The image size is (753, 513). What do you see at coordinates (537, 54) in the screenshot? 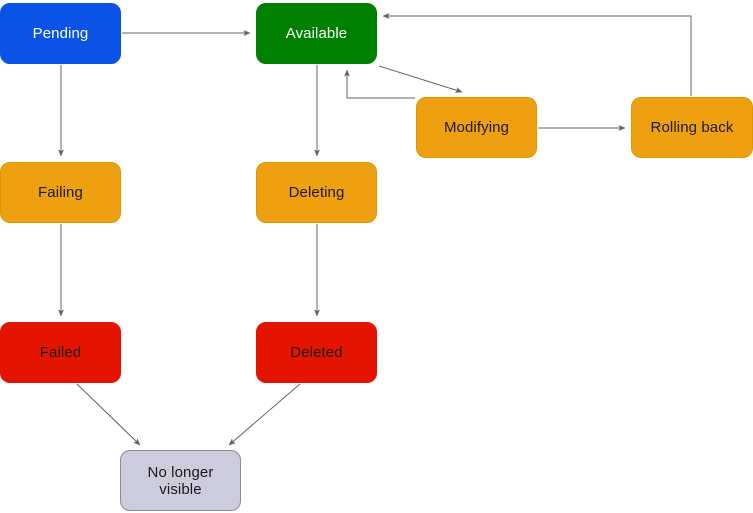
I see `edge-rolling-back-to-available` at bounding box center [537, 54].